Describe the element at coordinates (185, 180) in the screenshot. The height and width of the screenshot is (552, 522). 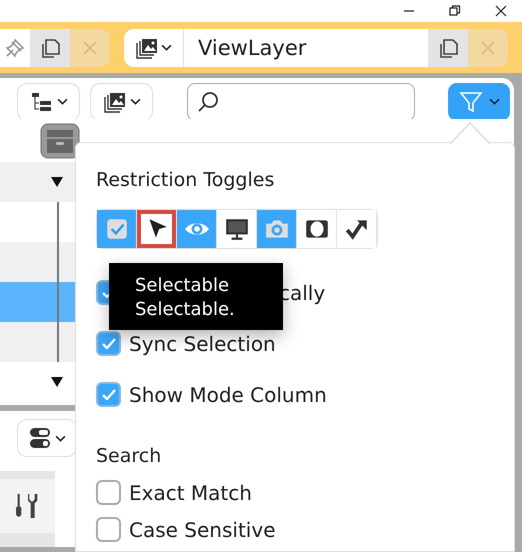
I see `section-heading: Restriction Toggles` at that location.